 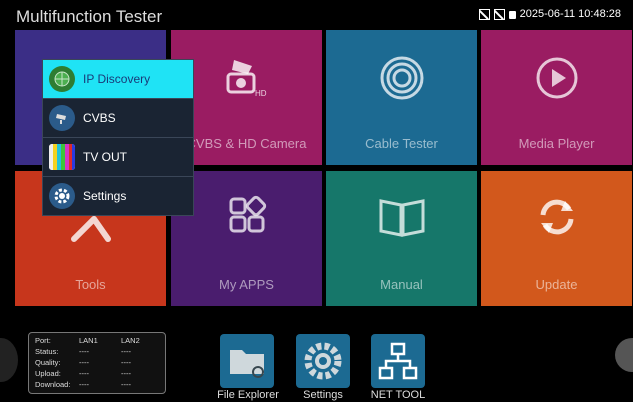 I want to click on tile-label: Manual, so click(x=401, y=284).